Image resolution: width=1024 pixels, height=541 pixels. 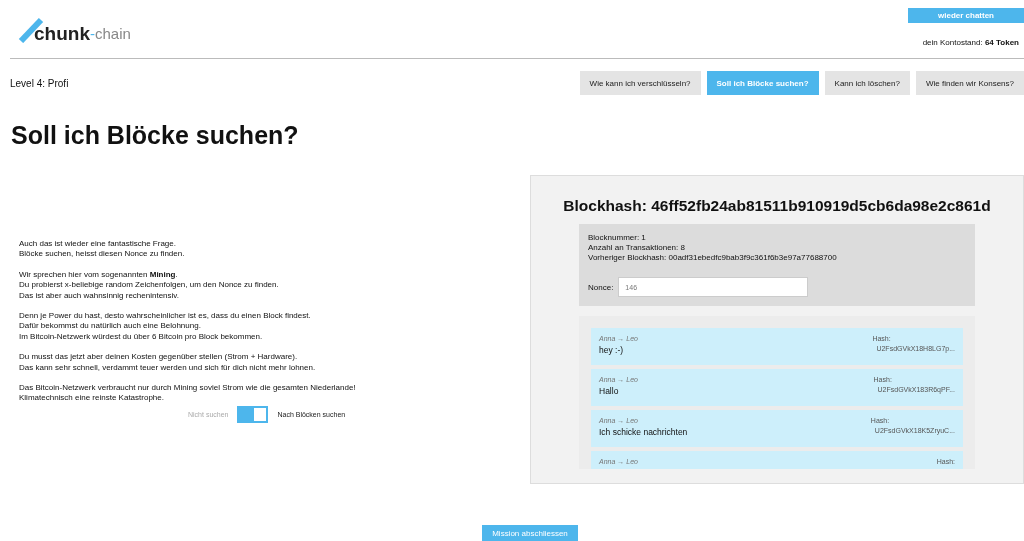 I want to click on body-text: Das Bitcoin-Netzwerk verbraucht nur durch Mining soviel Strom wie die gesamten Niederlande!, so click(x=187, y=388).